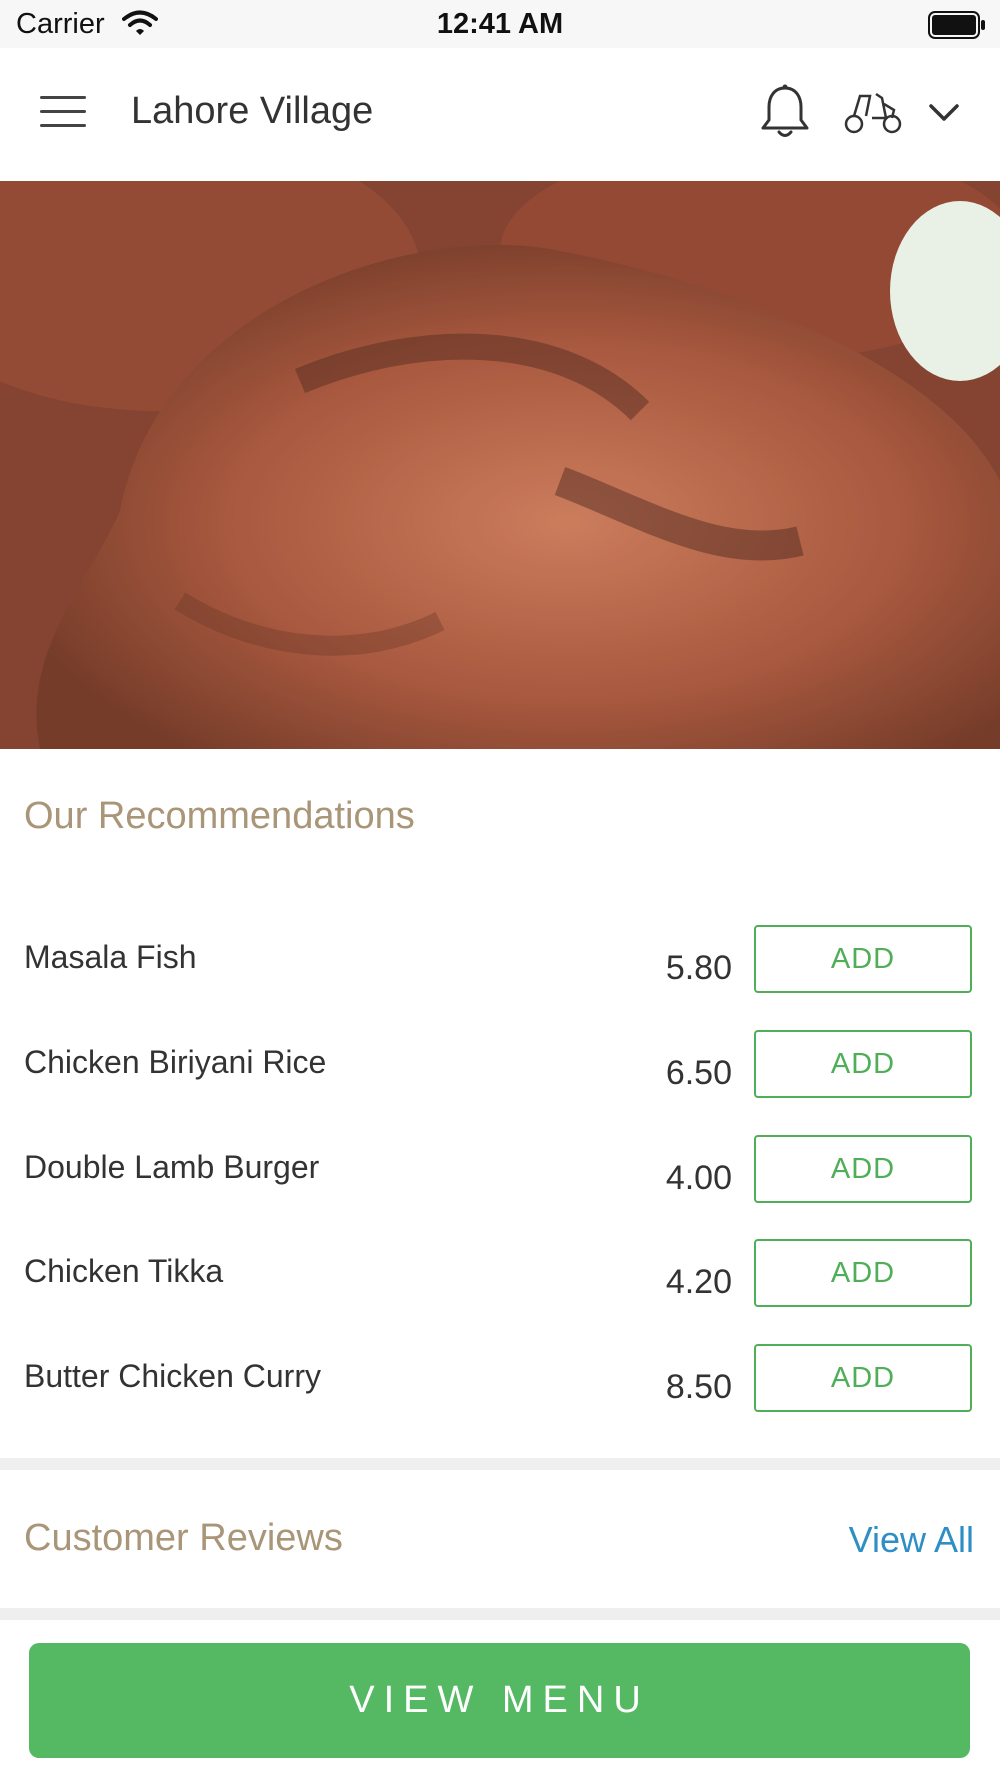 The image size is (1000, 1778). Describe the element at coordinates (698, 1178) in the screenshot. I see `item-price: 4.00` at that location.